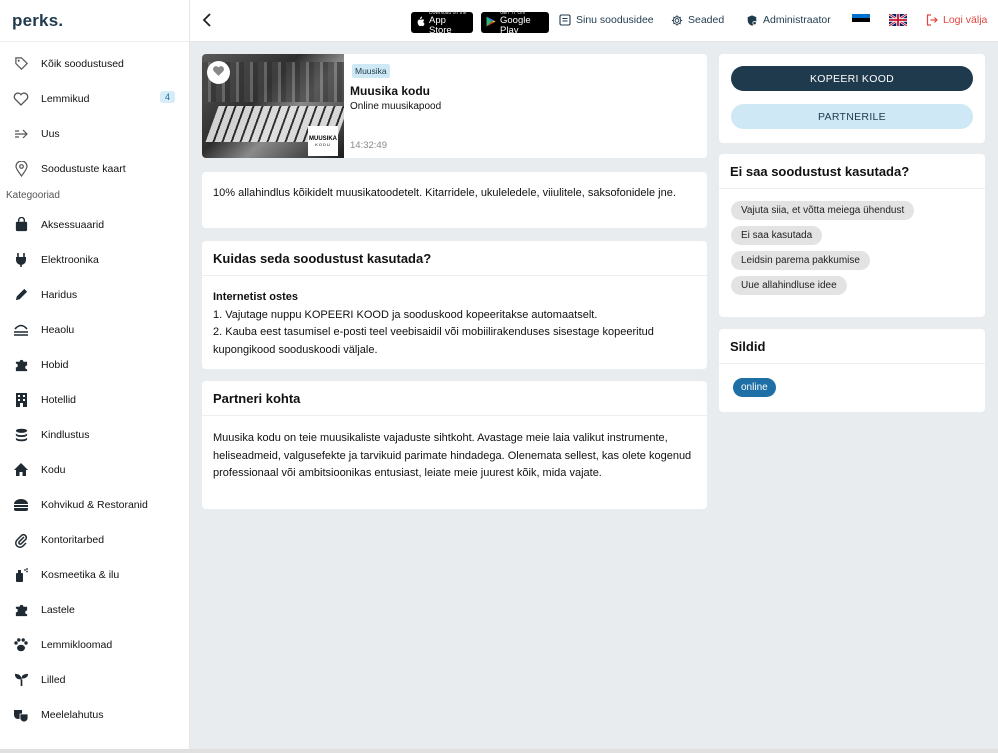 This screenshot has height=753, width=998. Describe the element at coordinates (323, 144) in the screenshot. I see `partner-logo-subtext: KODU` at that location.